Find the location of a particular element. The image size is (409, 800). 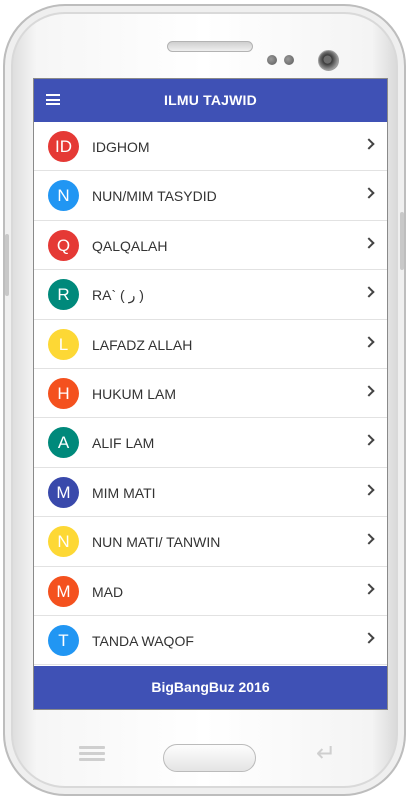

volume-button is located at coordinates (7, 265).